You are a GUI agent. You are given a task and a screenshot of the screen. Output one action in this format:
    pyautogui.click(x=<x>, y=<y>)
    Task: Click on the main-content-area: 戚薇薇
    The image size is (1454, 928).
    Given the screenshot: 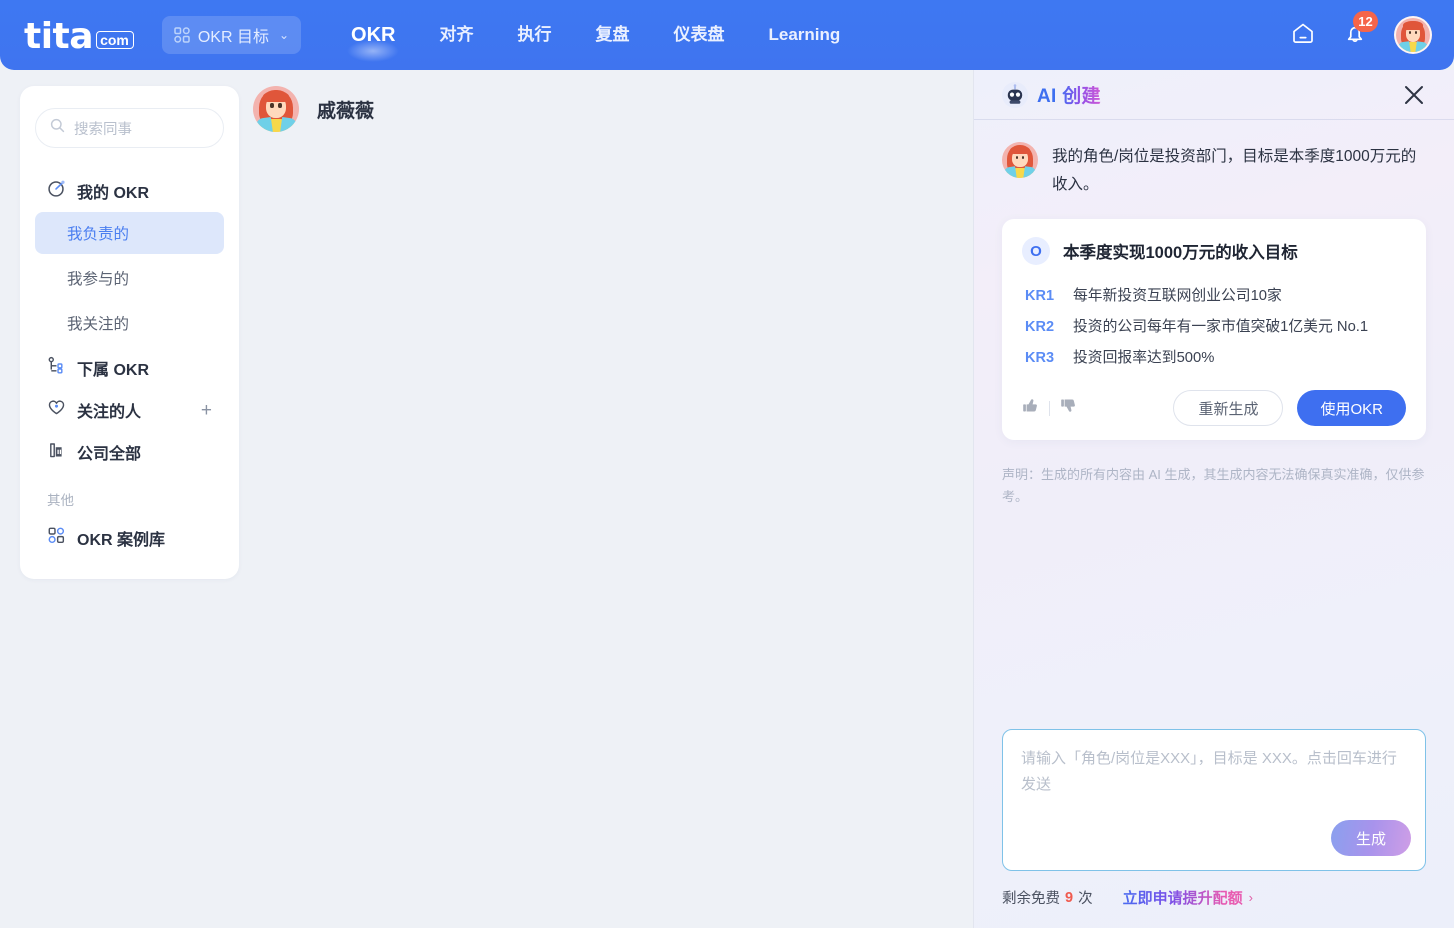 What is the action you would take?
    pyautogui.click(x=608, y=109)
    